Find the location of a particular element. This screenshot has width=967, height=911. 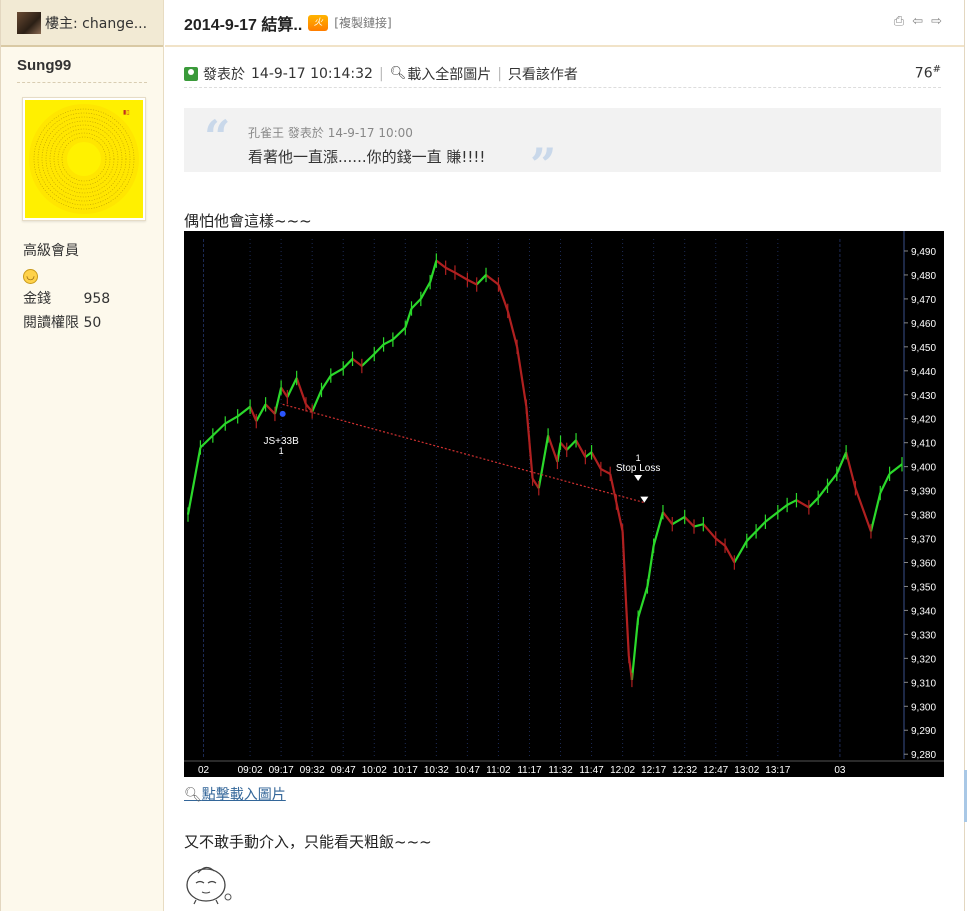

y-tick-label: 9,300 is located at coordinates (923, 707).